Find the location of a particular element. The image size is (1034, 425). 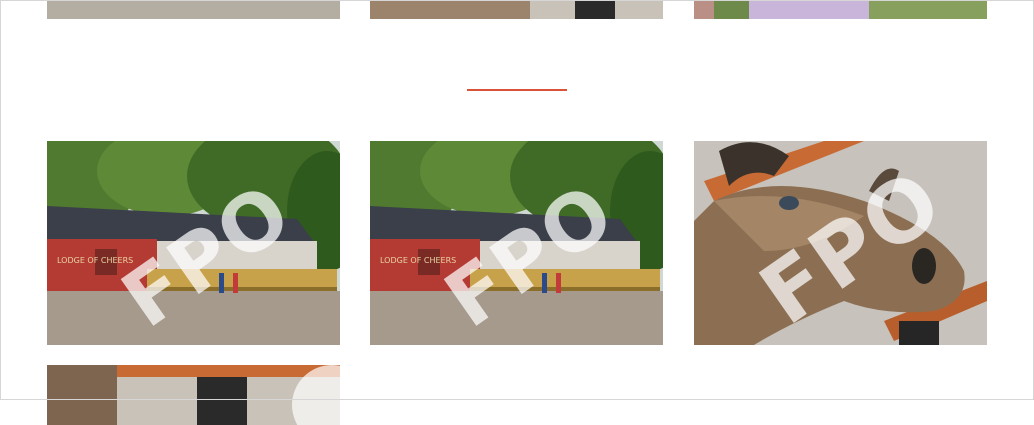

gallery-image-person-top is located at coordinates (840, 9).